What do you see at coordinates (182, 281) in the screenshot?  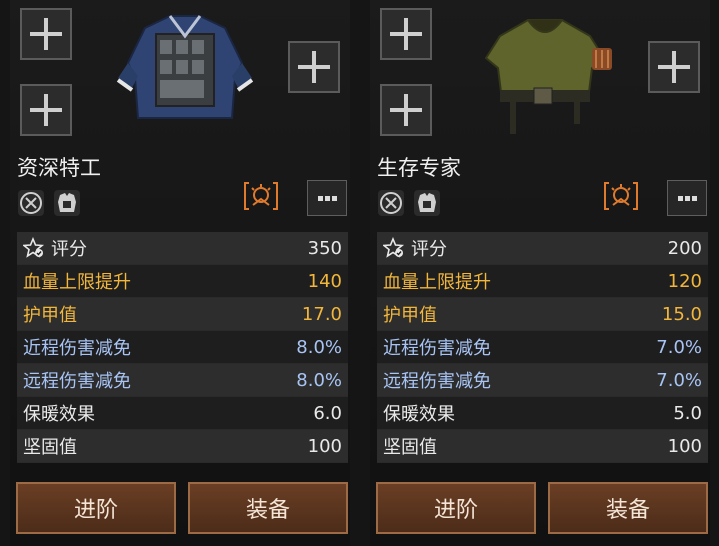 I see `stat-row-health: 血量上限提升 140` at bounding box center [182, 281].